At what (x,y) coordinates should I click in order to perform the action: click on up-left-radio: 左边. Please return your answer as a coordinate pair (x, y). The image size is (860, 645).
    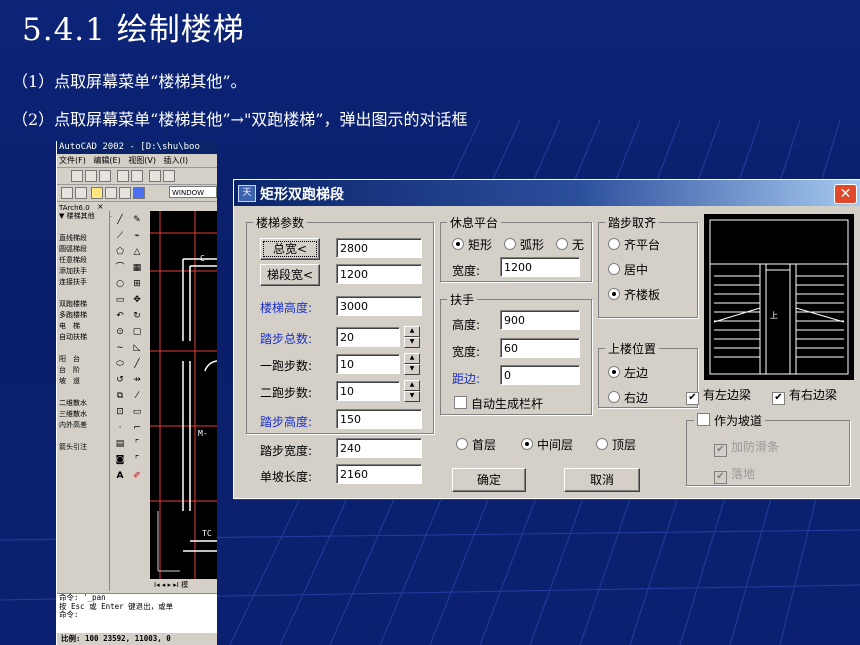
    Looking at the image, I should click on (628, 372).